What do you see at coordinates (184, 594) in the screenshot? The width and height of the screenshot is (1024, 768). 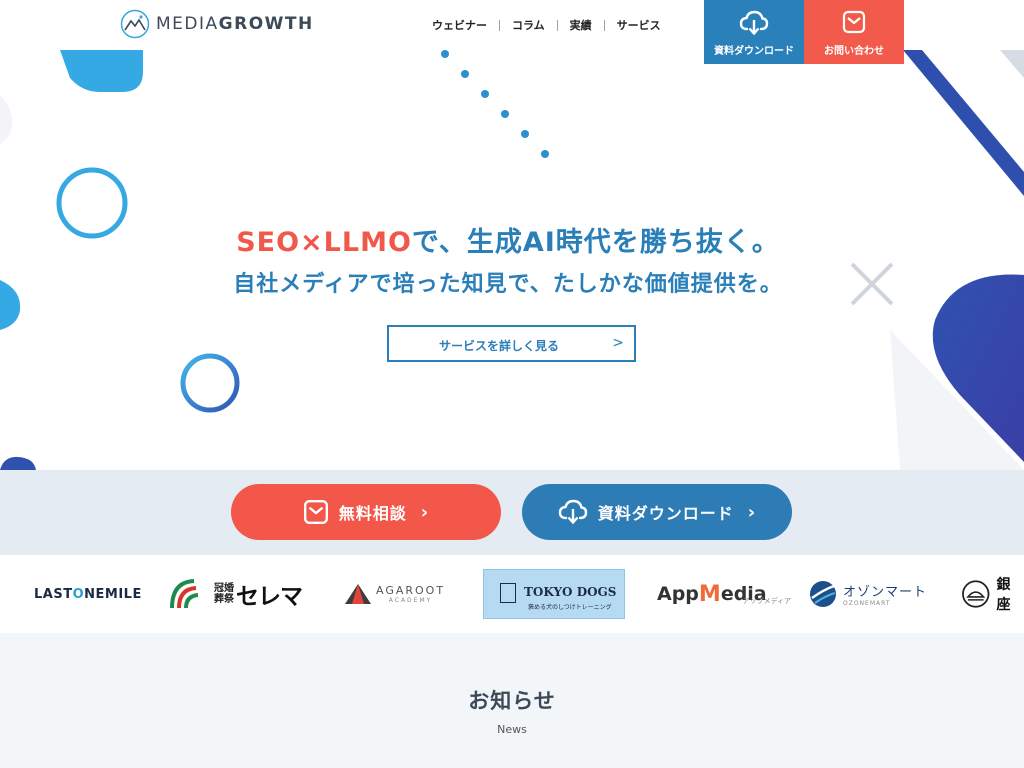 I see `cerema-mark-icon` at bounding box center [184, 594].